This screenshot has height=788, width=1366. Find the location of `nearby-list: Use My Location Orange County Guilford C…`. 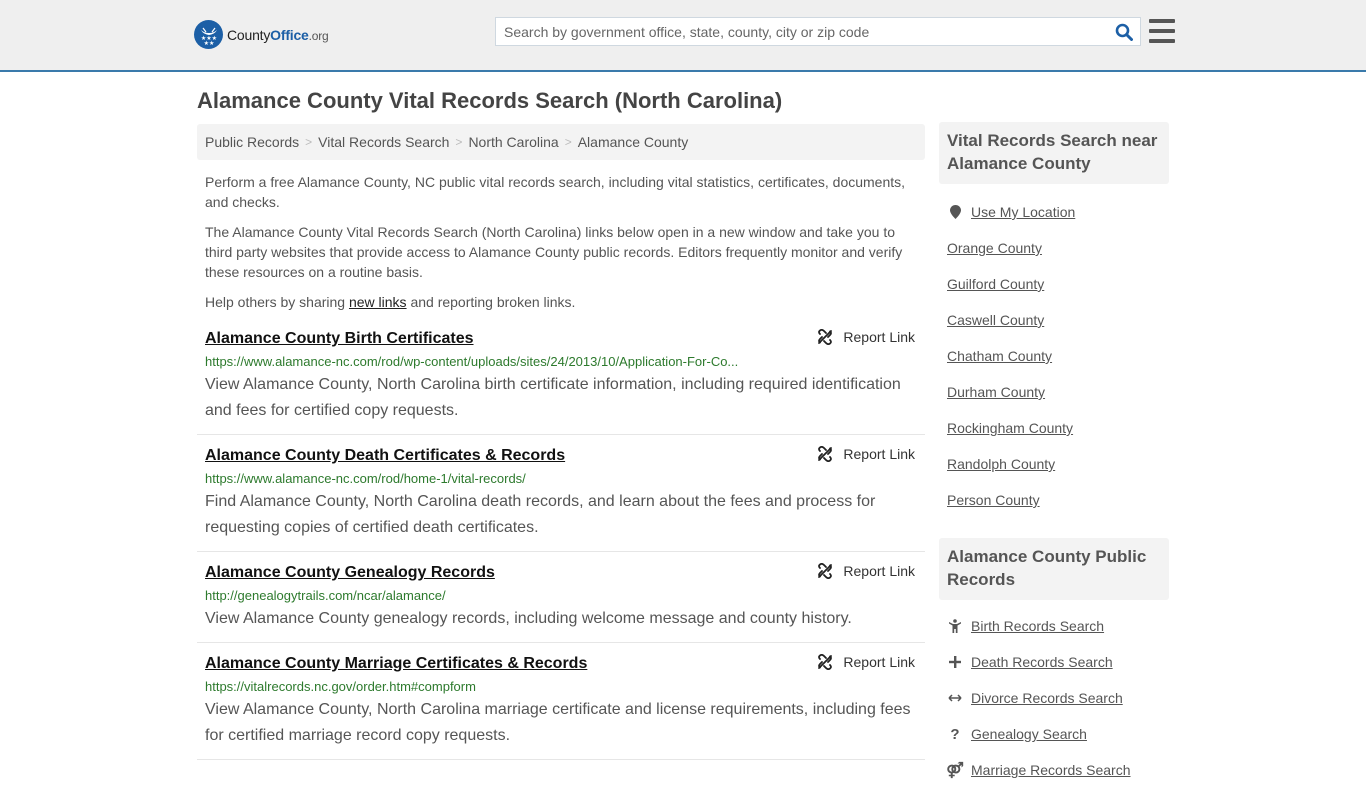

nearby-list: Use My Location Orange County Guilford C… is located at coordinates (1054, 351).